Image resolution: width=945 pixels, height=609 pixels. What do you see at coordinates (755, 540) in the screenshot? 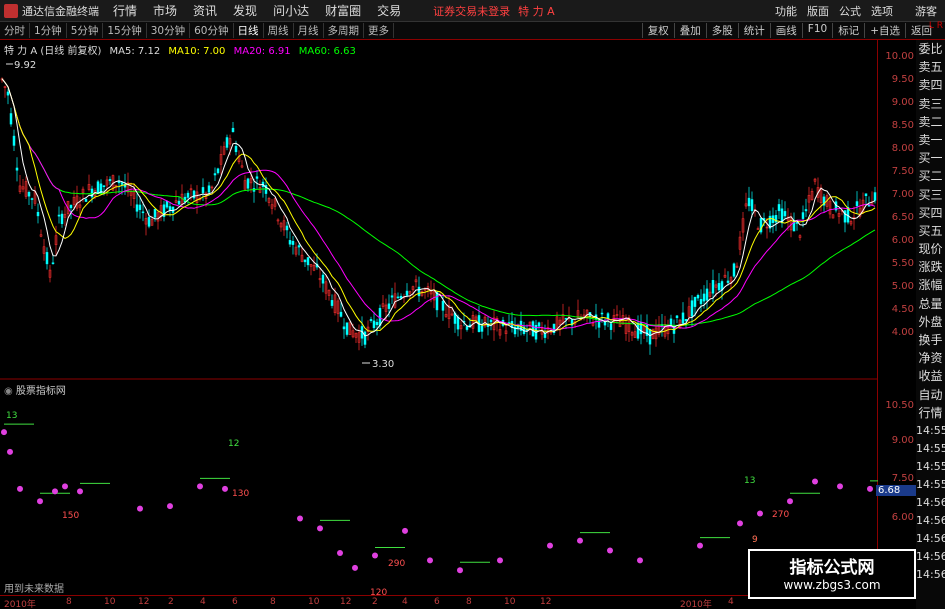
I see `indicator-label: 9` at bounding box center [755, 540].